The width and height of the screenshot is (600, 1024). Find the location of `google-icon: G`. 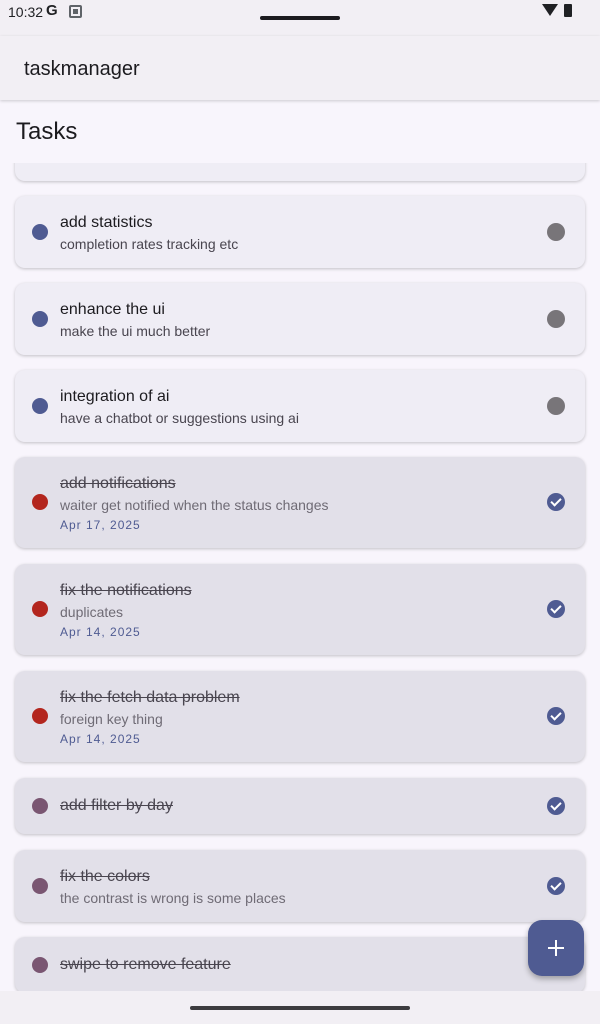

google-icon: G is located at coordinates (52, 10).